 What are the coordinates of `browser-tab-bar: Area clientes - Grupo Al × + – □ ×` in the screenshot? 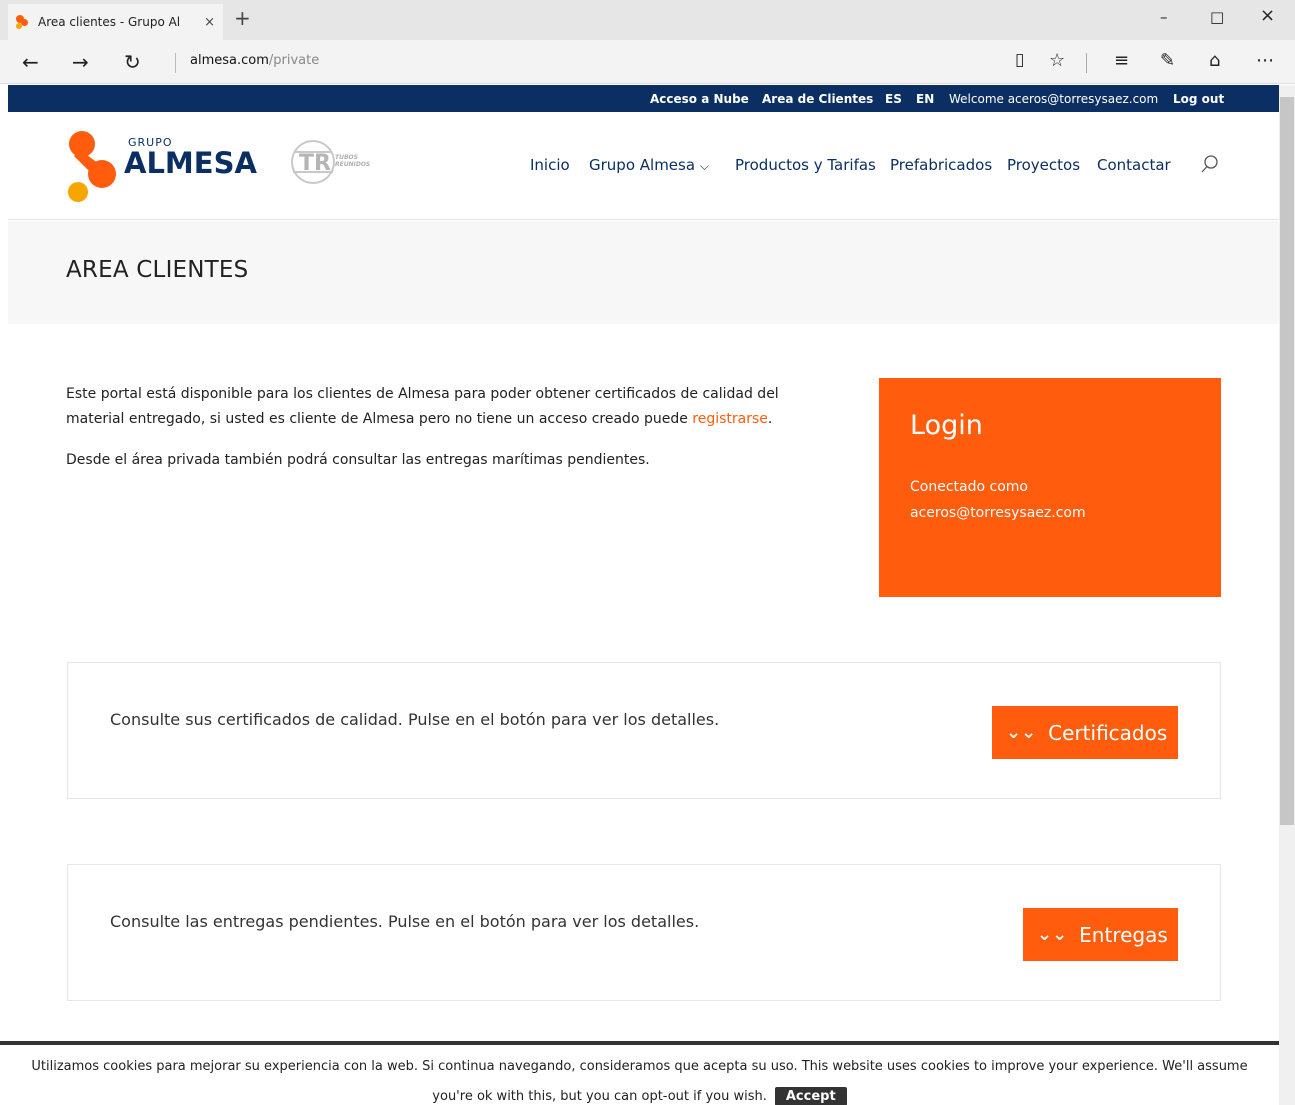 It's located at (647, 20).